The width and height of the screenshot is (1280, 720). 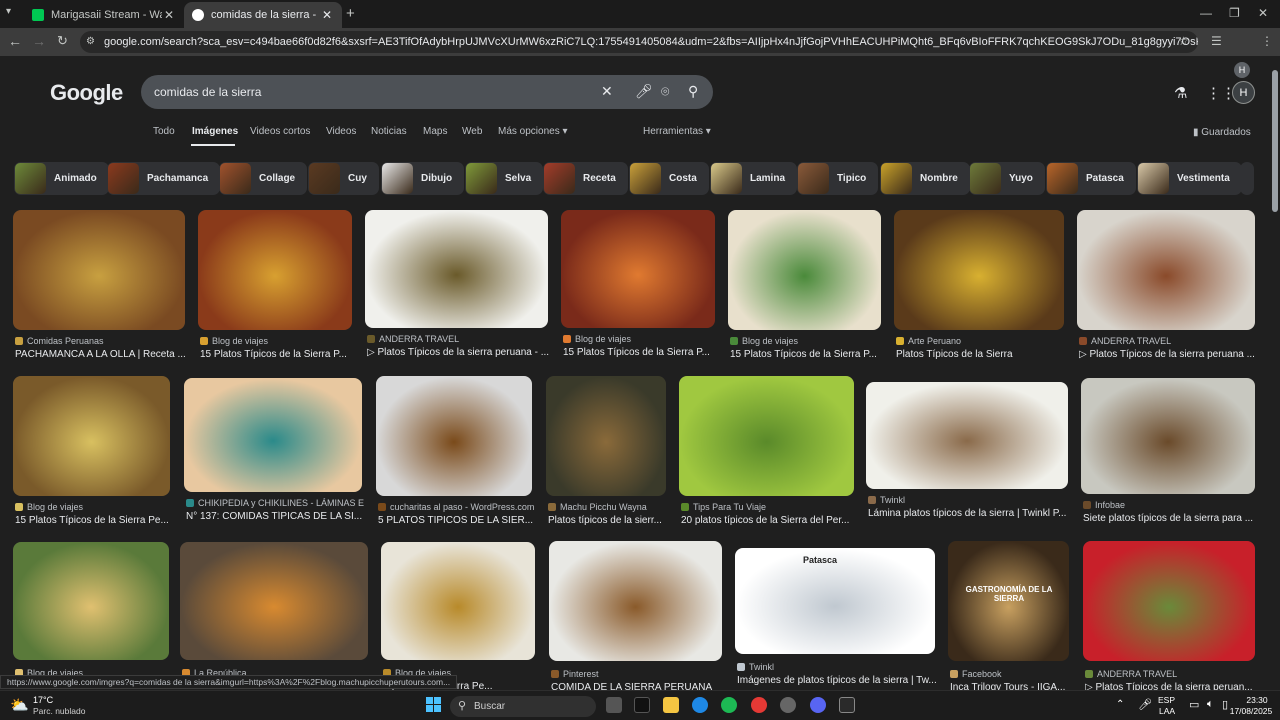 I want to click on result-source: Tips Para Tu Viaje, so click(x=768, y=507).